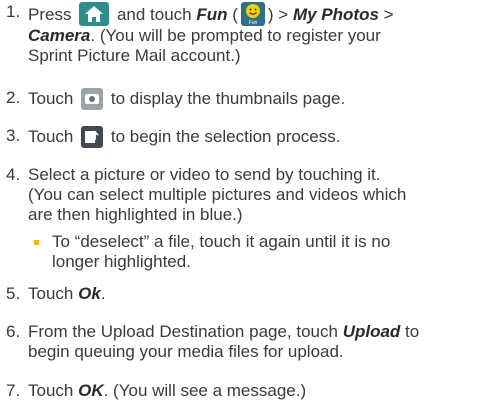  I want to click on select-upload-icon, so click(92, 137).